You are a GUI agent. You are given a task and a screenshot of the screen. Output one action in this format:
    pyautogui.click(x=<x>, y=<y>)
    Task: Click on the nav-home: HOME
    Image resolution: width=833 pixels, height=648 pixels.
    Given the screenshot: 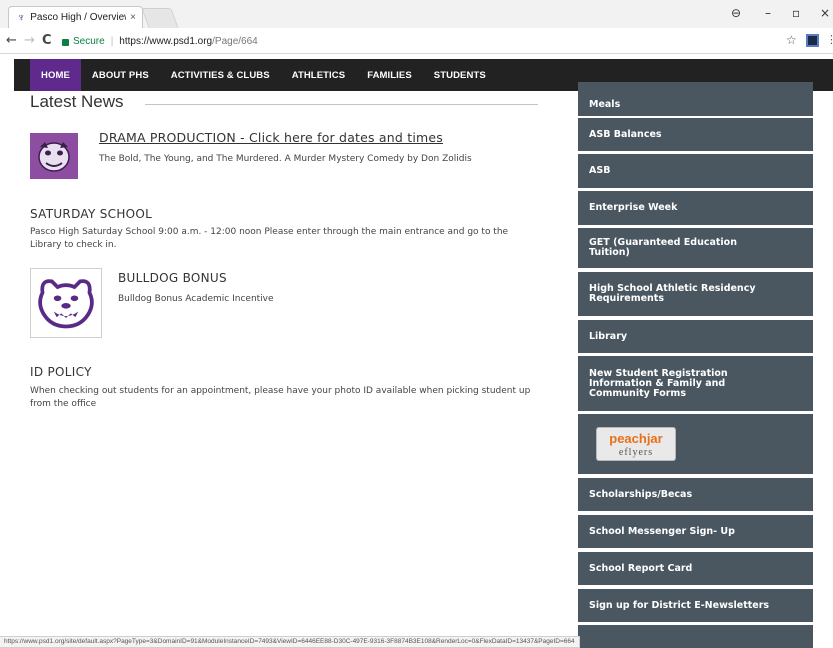 What is the action you would take?
    pyautogui.click(x=55, y=75)
    